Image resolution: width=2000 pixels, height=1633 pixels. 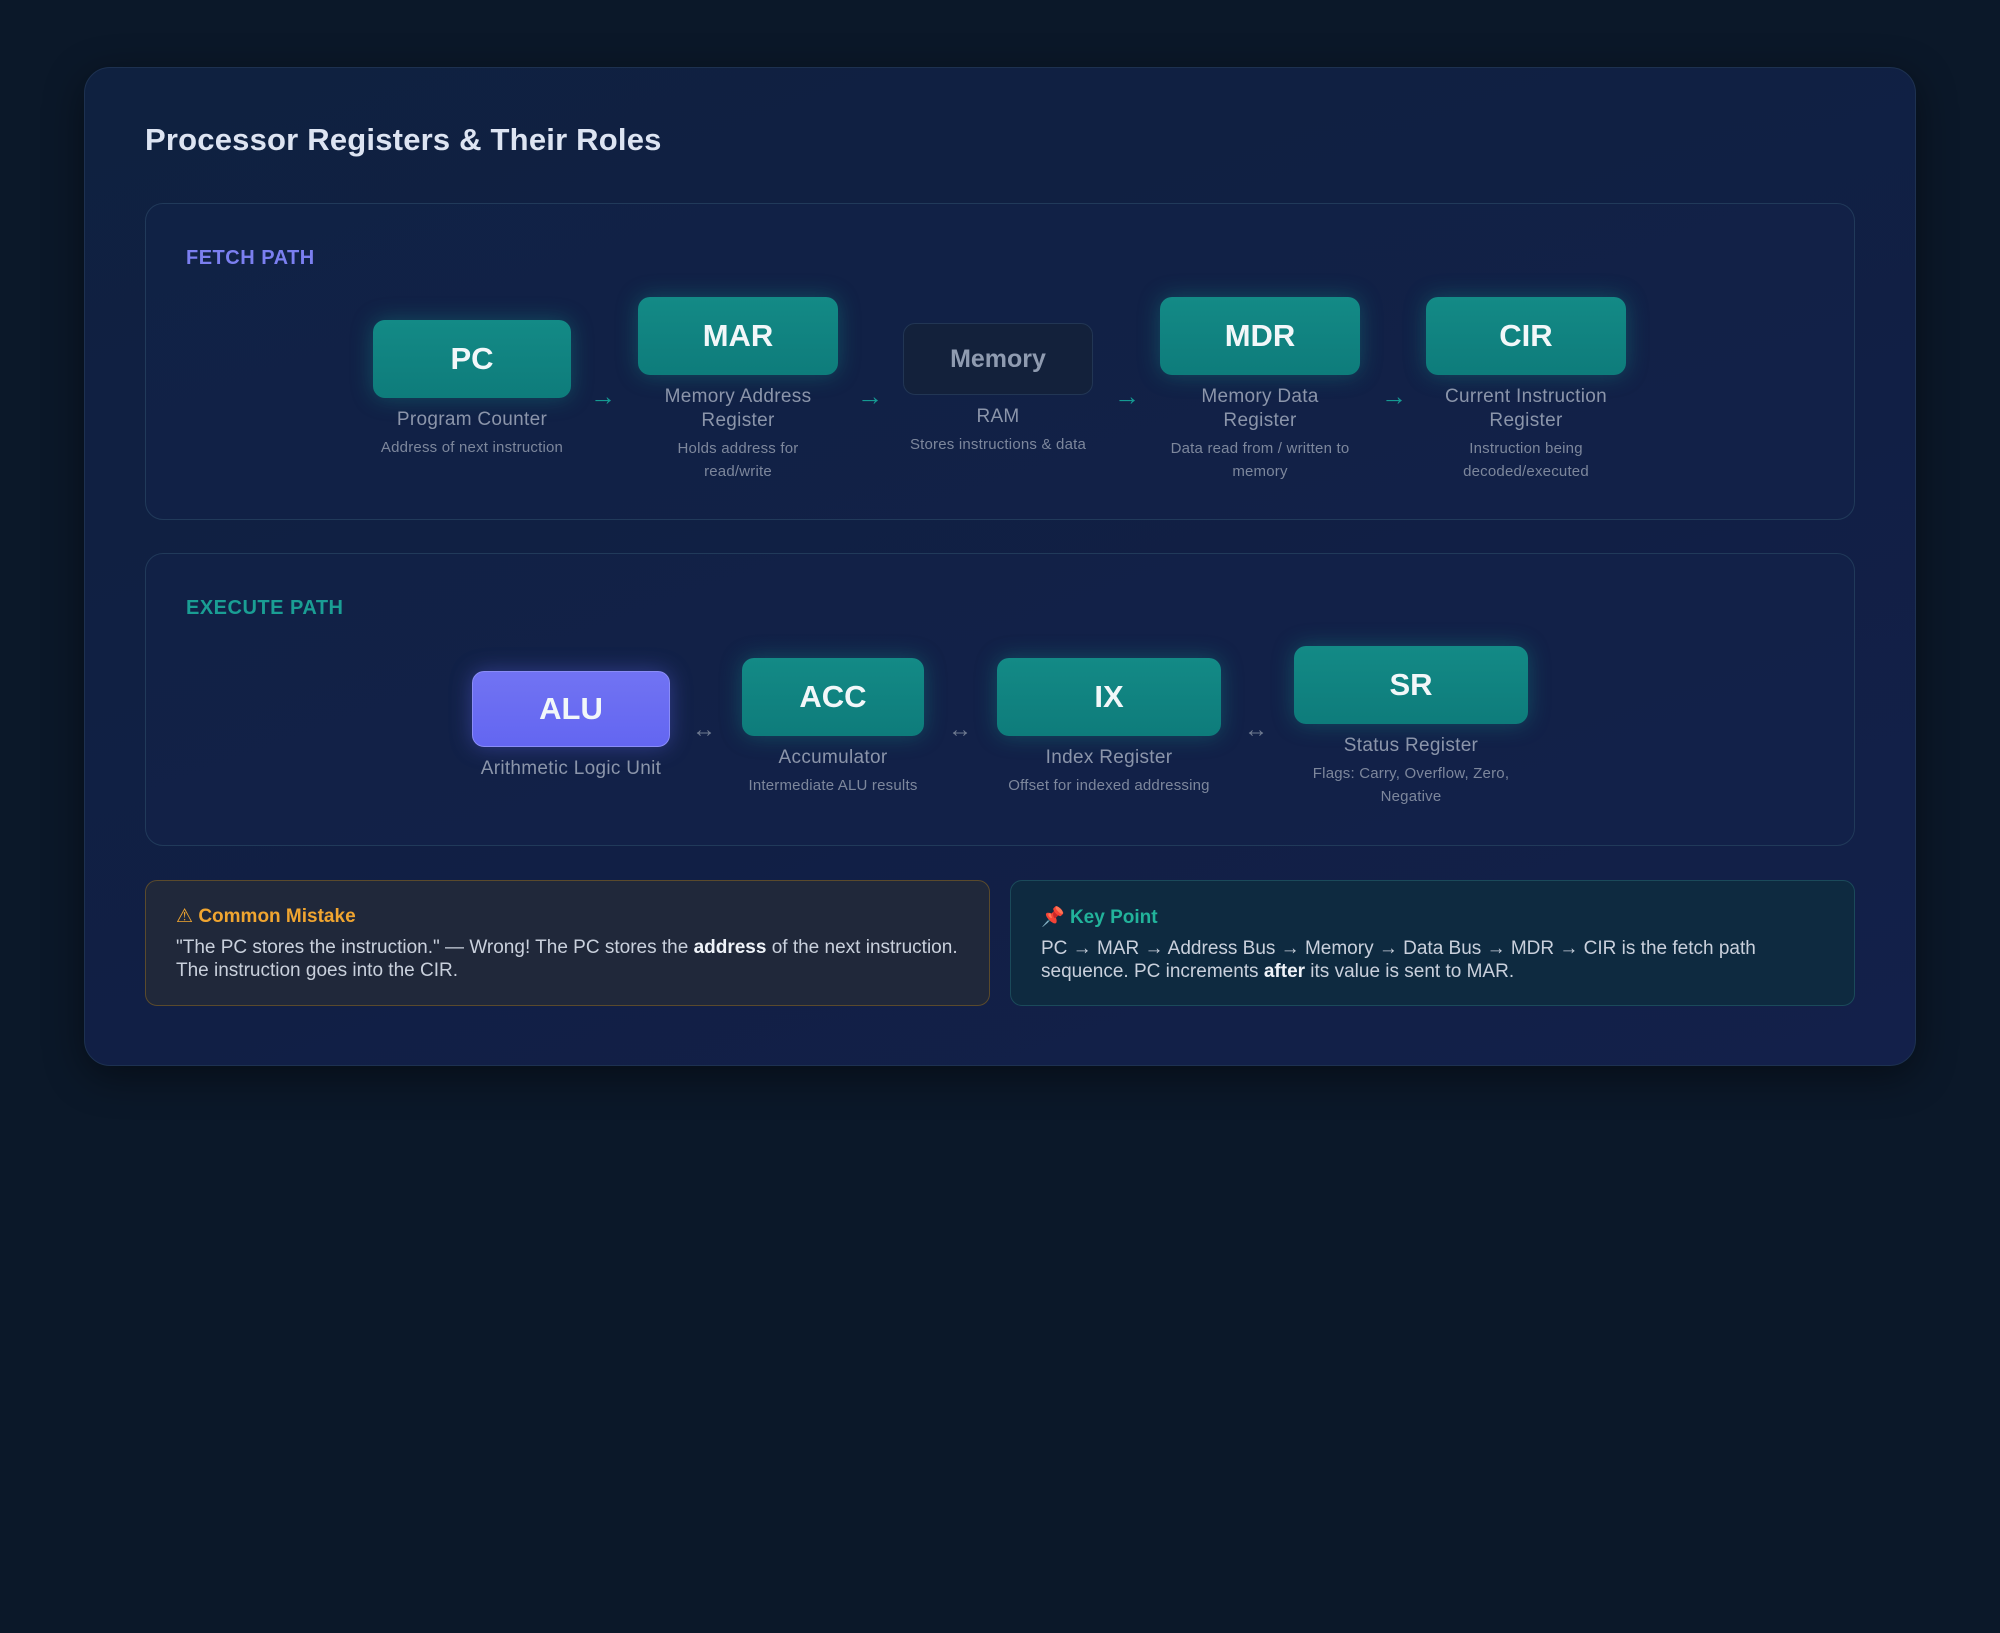 I want to click on mar-register-box: MAR, so click(x=738, y=336).